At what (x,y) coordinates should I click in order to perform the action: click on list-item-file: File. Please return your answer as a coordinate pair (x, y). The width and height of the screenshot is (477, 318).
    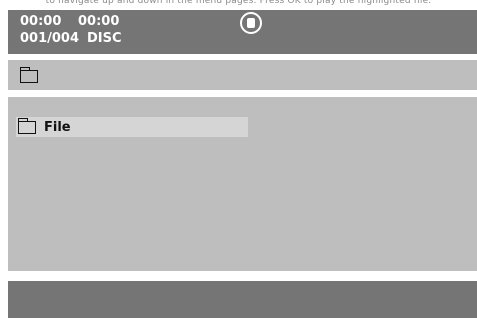
    Looking at the image, I should click on (132, 127).